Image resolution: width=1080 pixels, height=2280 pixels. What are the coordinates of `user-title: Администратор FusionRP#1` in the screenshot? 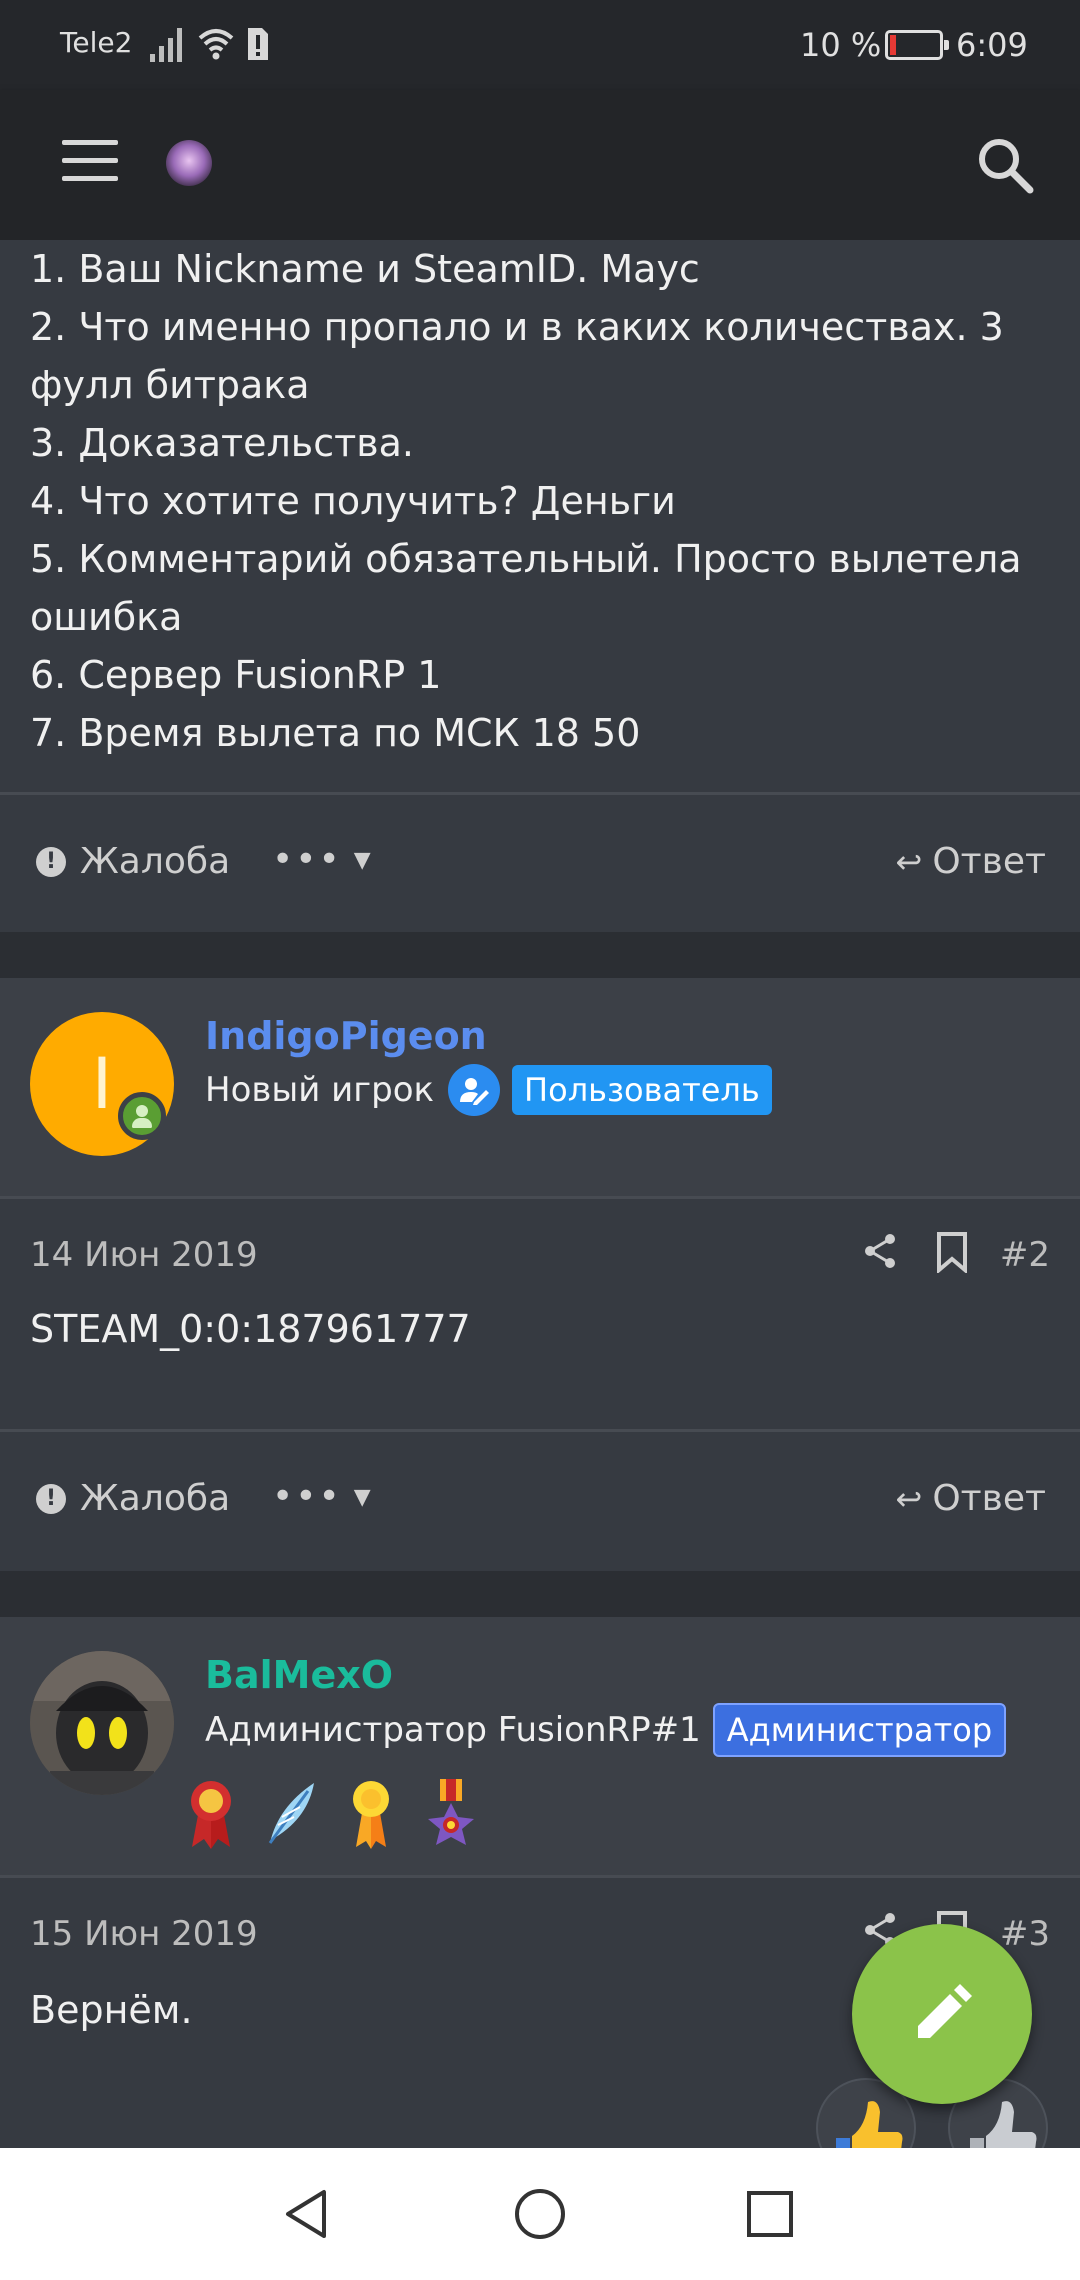 It's located at (453, 1730).